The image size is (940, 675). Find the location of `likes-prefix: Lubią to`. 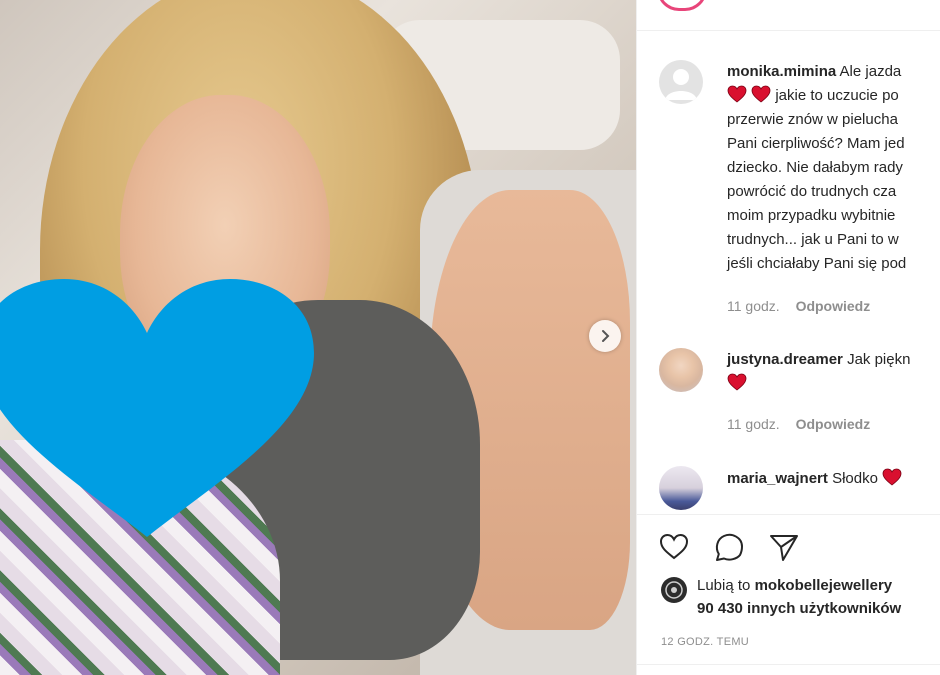

likes-prefix: Lubią to is located at coordinates (724, 585).